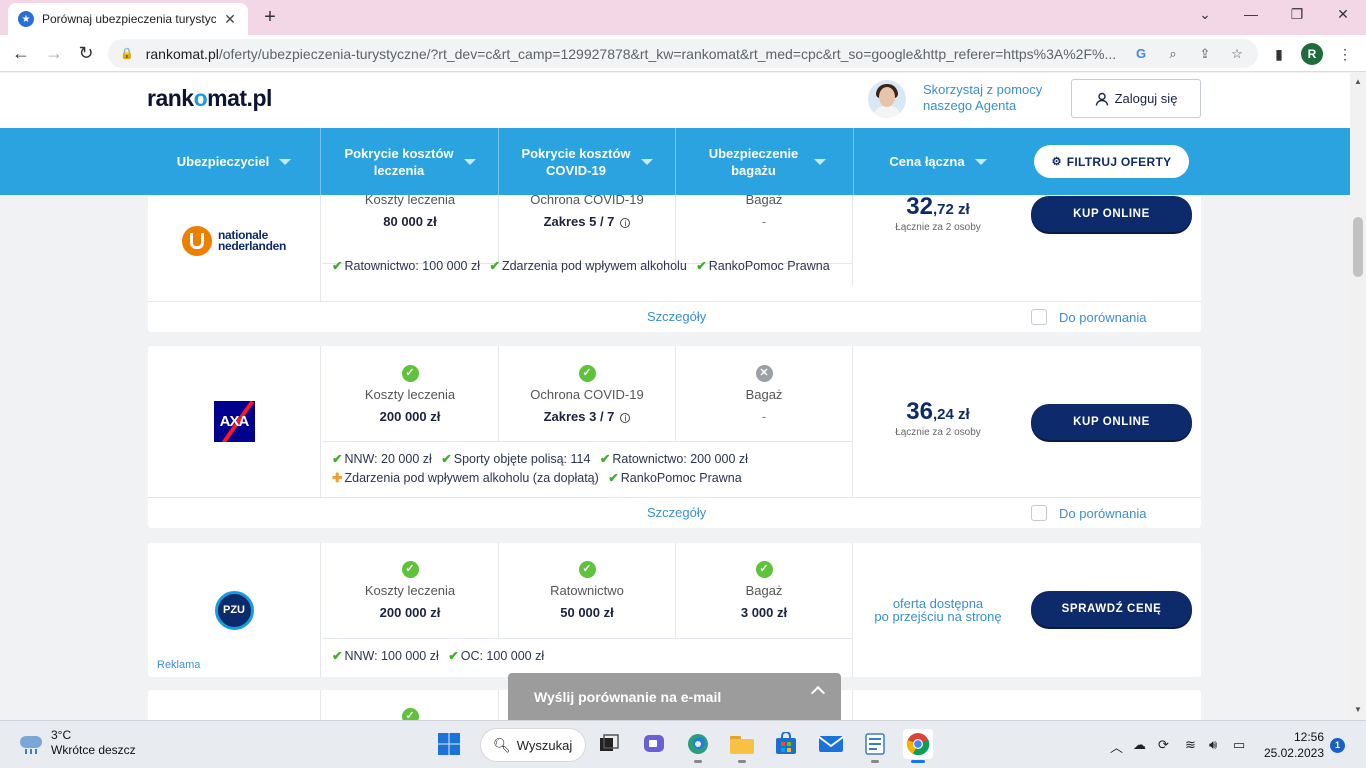 The height and width of the screenshot is (768, 1366). What do you see at coordinates (61, 735) in the screenshot?
I see `temperature: 3°C` at bounding box center [61, 735].